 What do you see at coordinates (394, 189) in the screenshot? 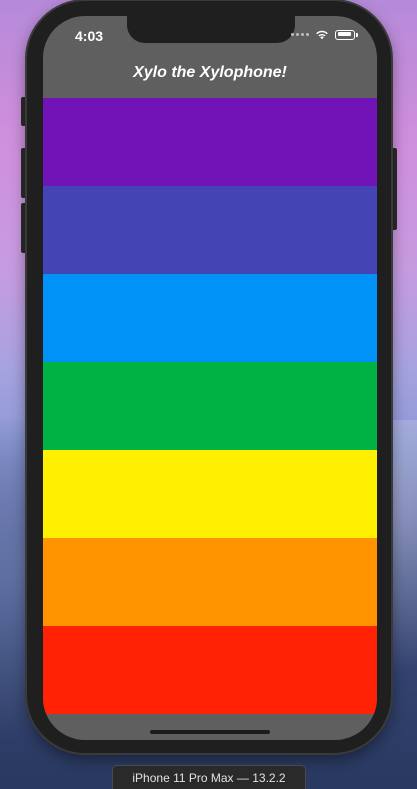
I see `side-button` at bounding box center [394, 189].